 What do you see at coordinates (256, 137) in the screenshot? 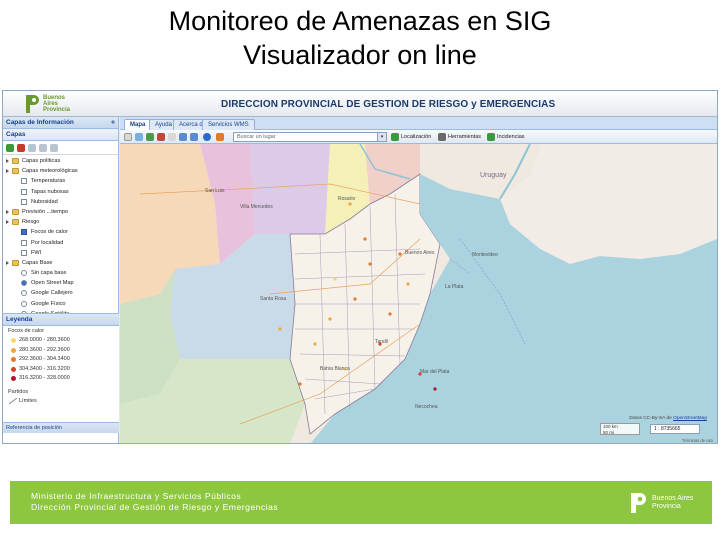
I see `search-placeholder: Buscar un lugar` at bounding box center [256, 137].